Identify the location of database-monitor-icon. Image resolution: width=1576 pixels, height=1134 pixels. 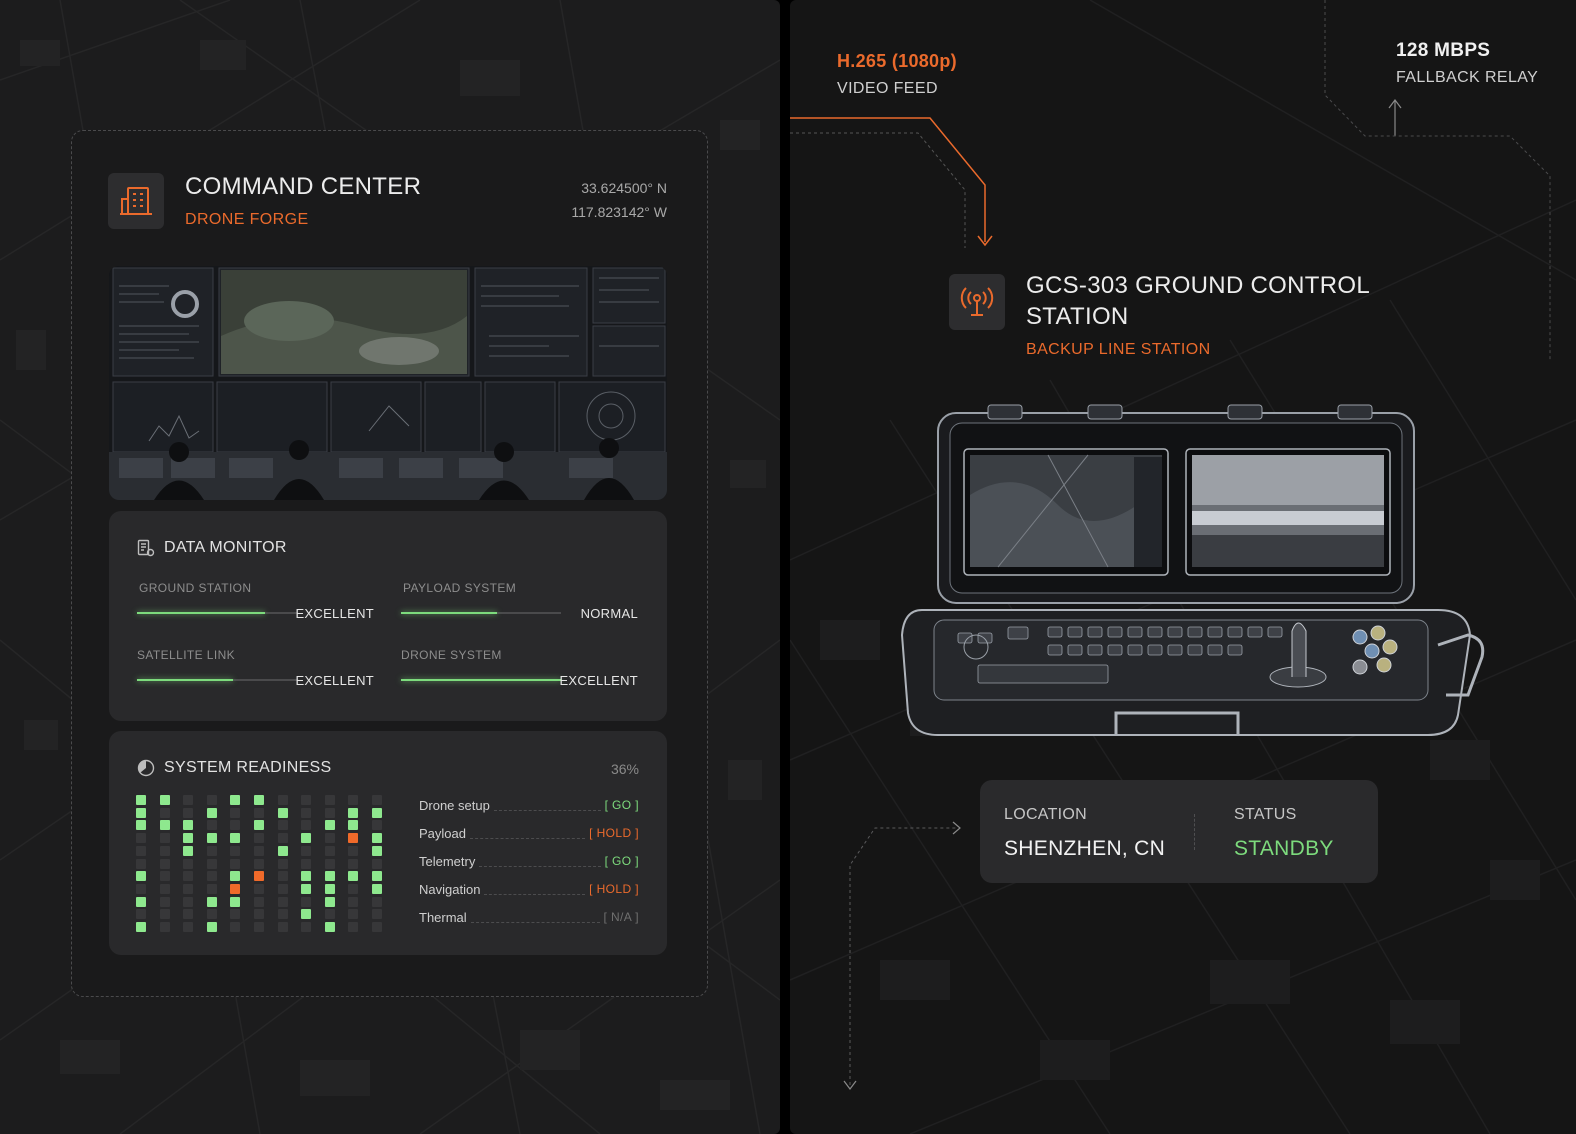
(146, 548).